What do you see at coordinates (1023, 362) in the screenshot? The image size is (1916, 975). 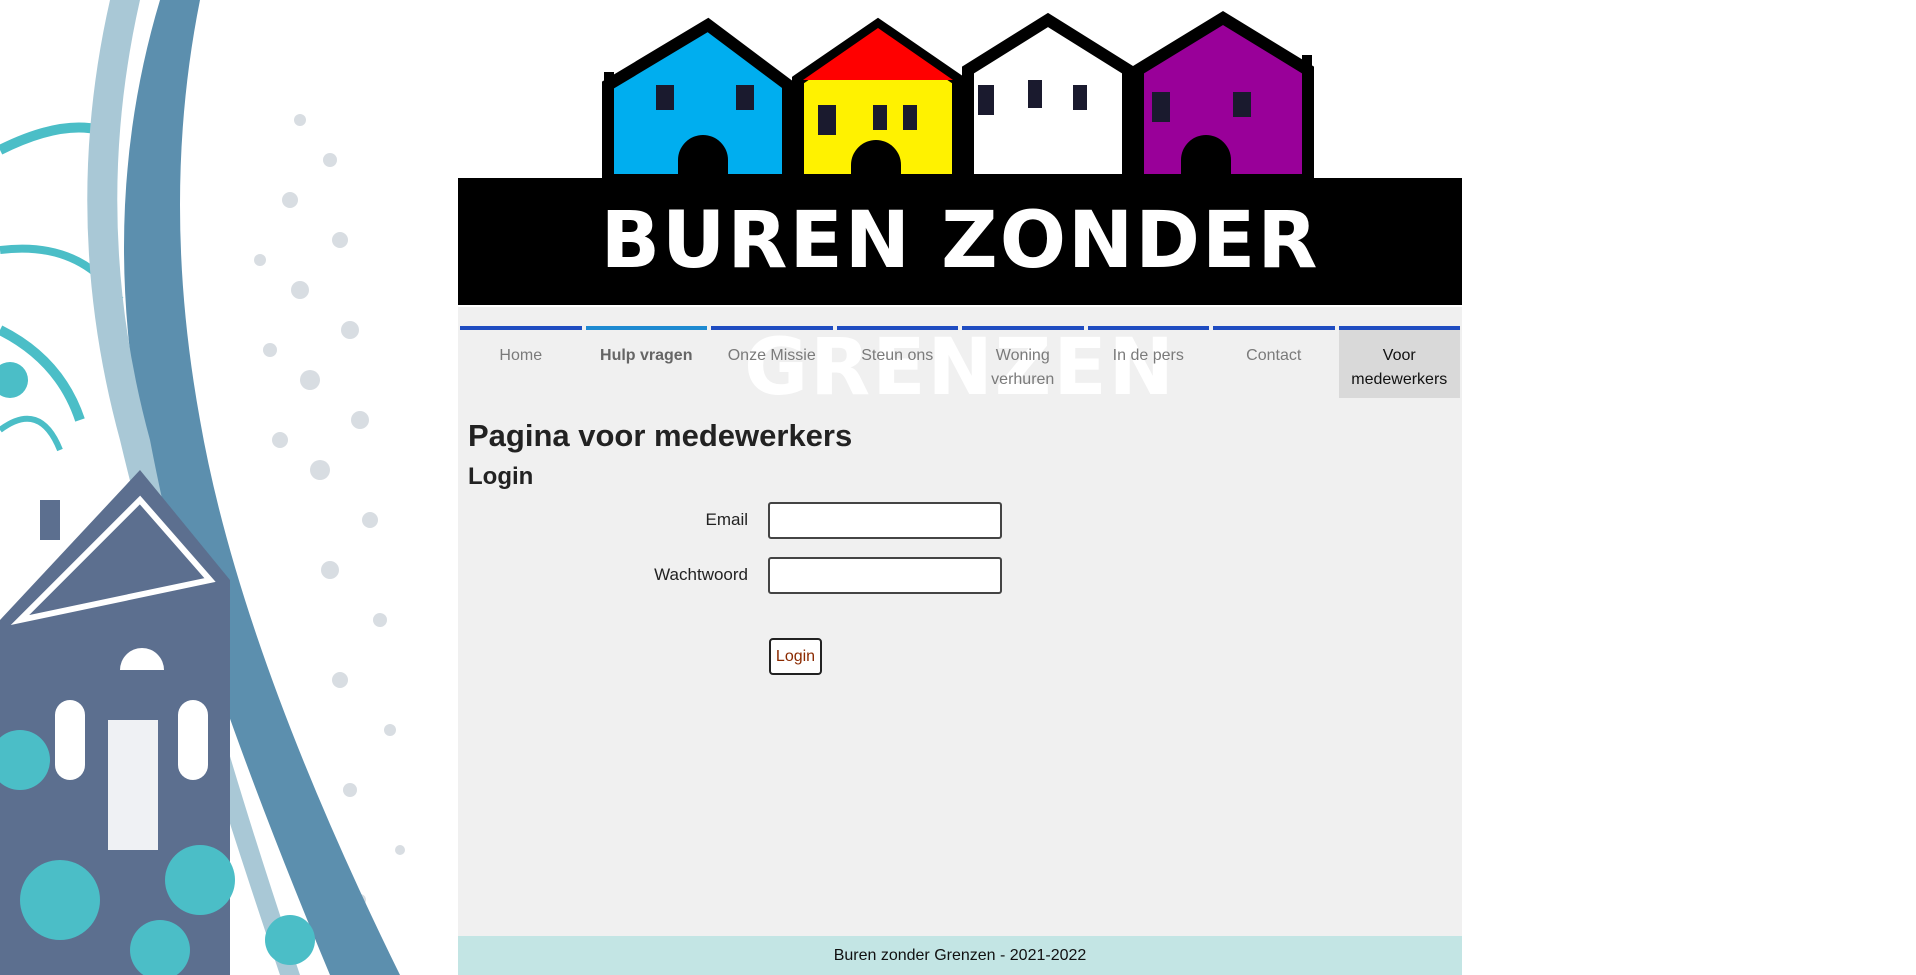 I see `nav-item-woning-verhuren: Woning verhuren` at bounding box center [1023, 362].